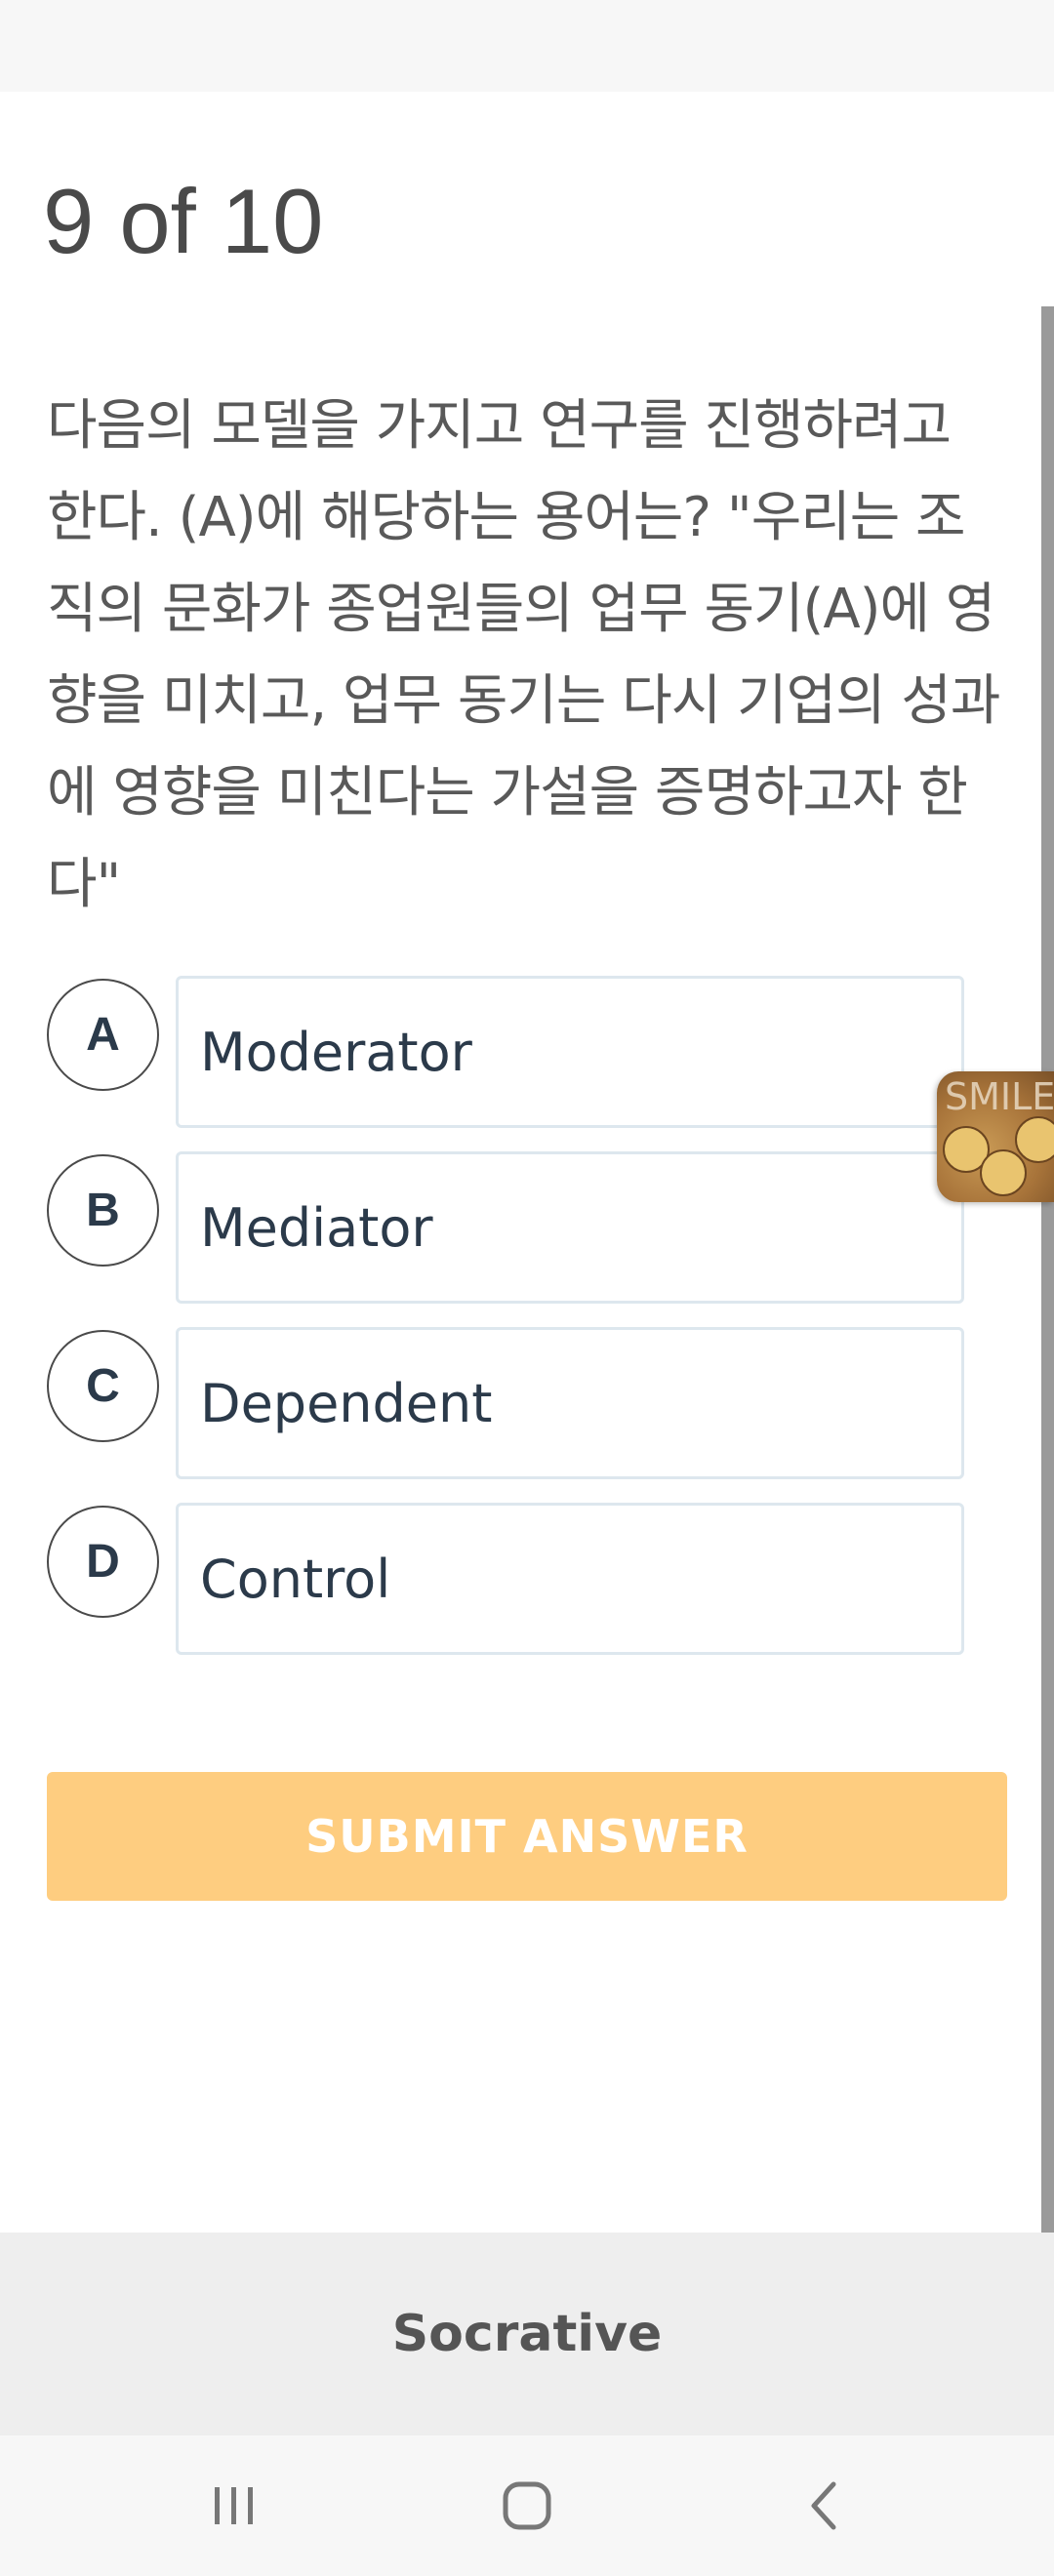 This screenshot has width=1054, height=2576. I want to click on option-text-b: Mediator, so click(570, 1227).